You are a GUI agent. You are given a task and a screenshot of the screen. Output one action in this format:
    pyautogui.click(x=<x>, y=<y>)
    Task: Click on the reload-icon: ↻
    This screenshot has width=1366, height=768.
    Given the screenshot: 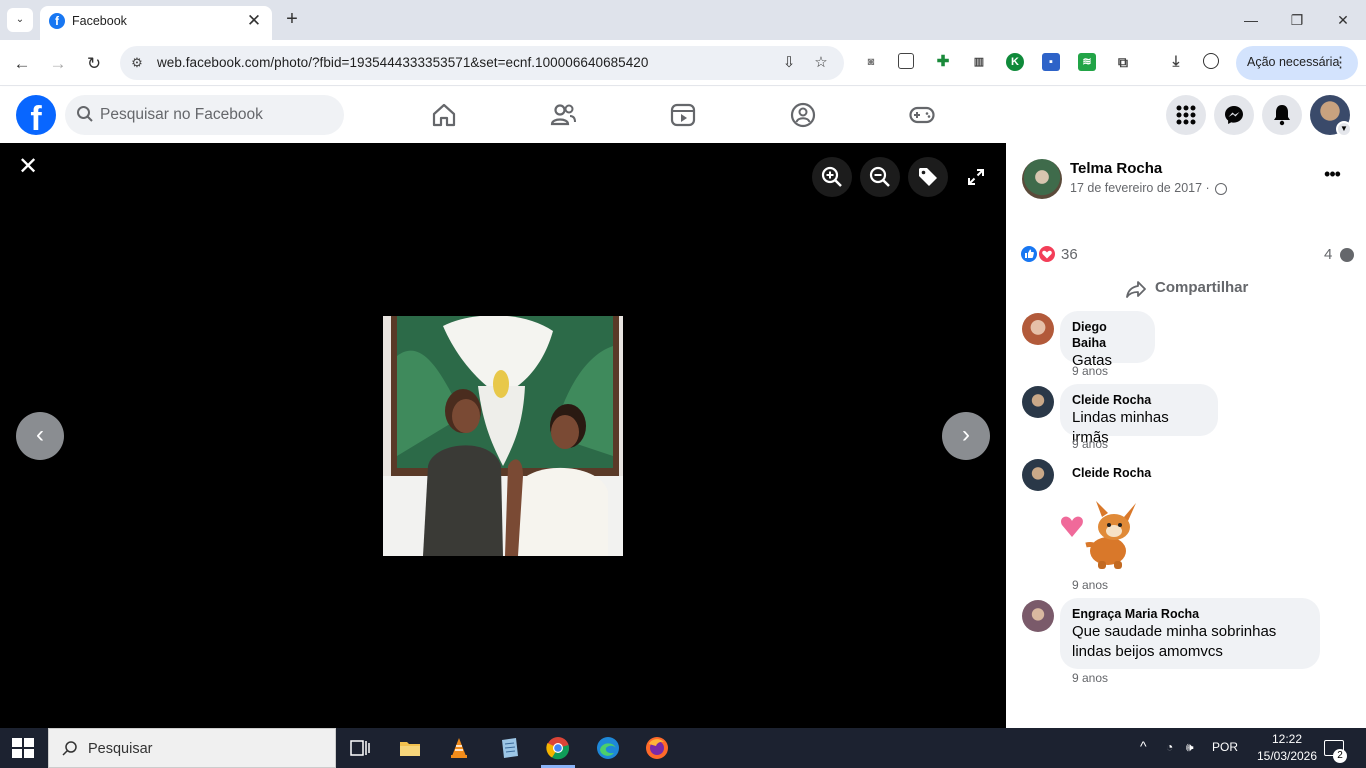 What is the action you would take?
    pyautogui.click(x=94, y=64)
    